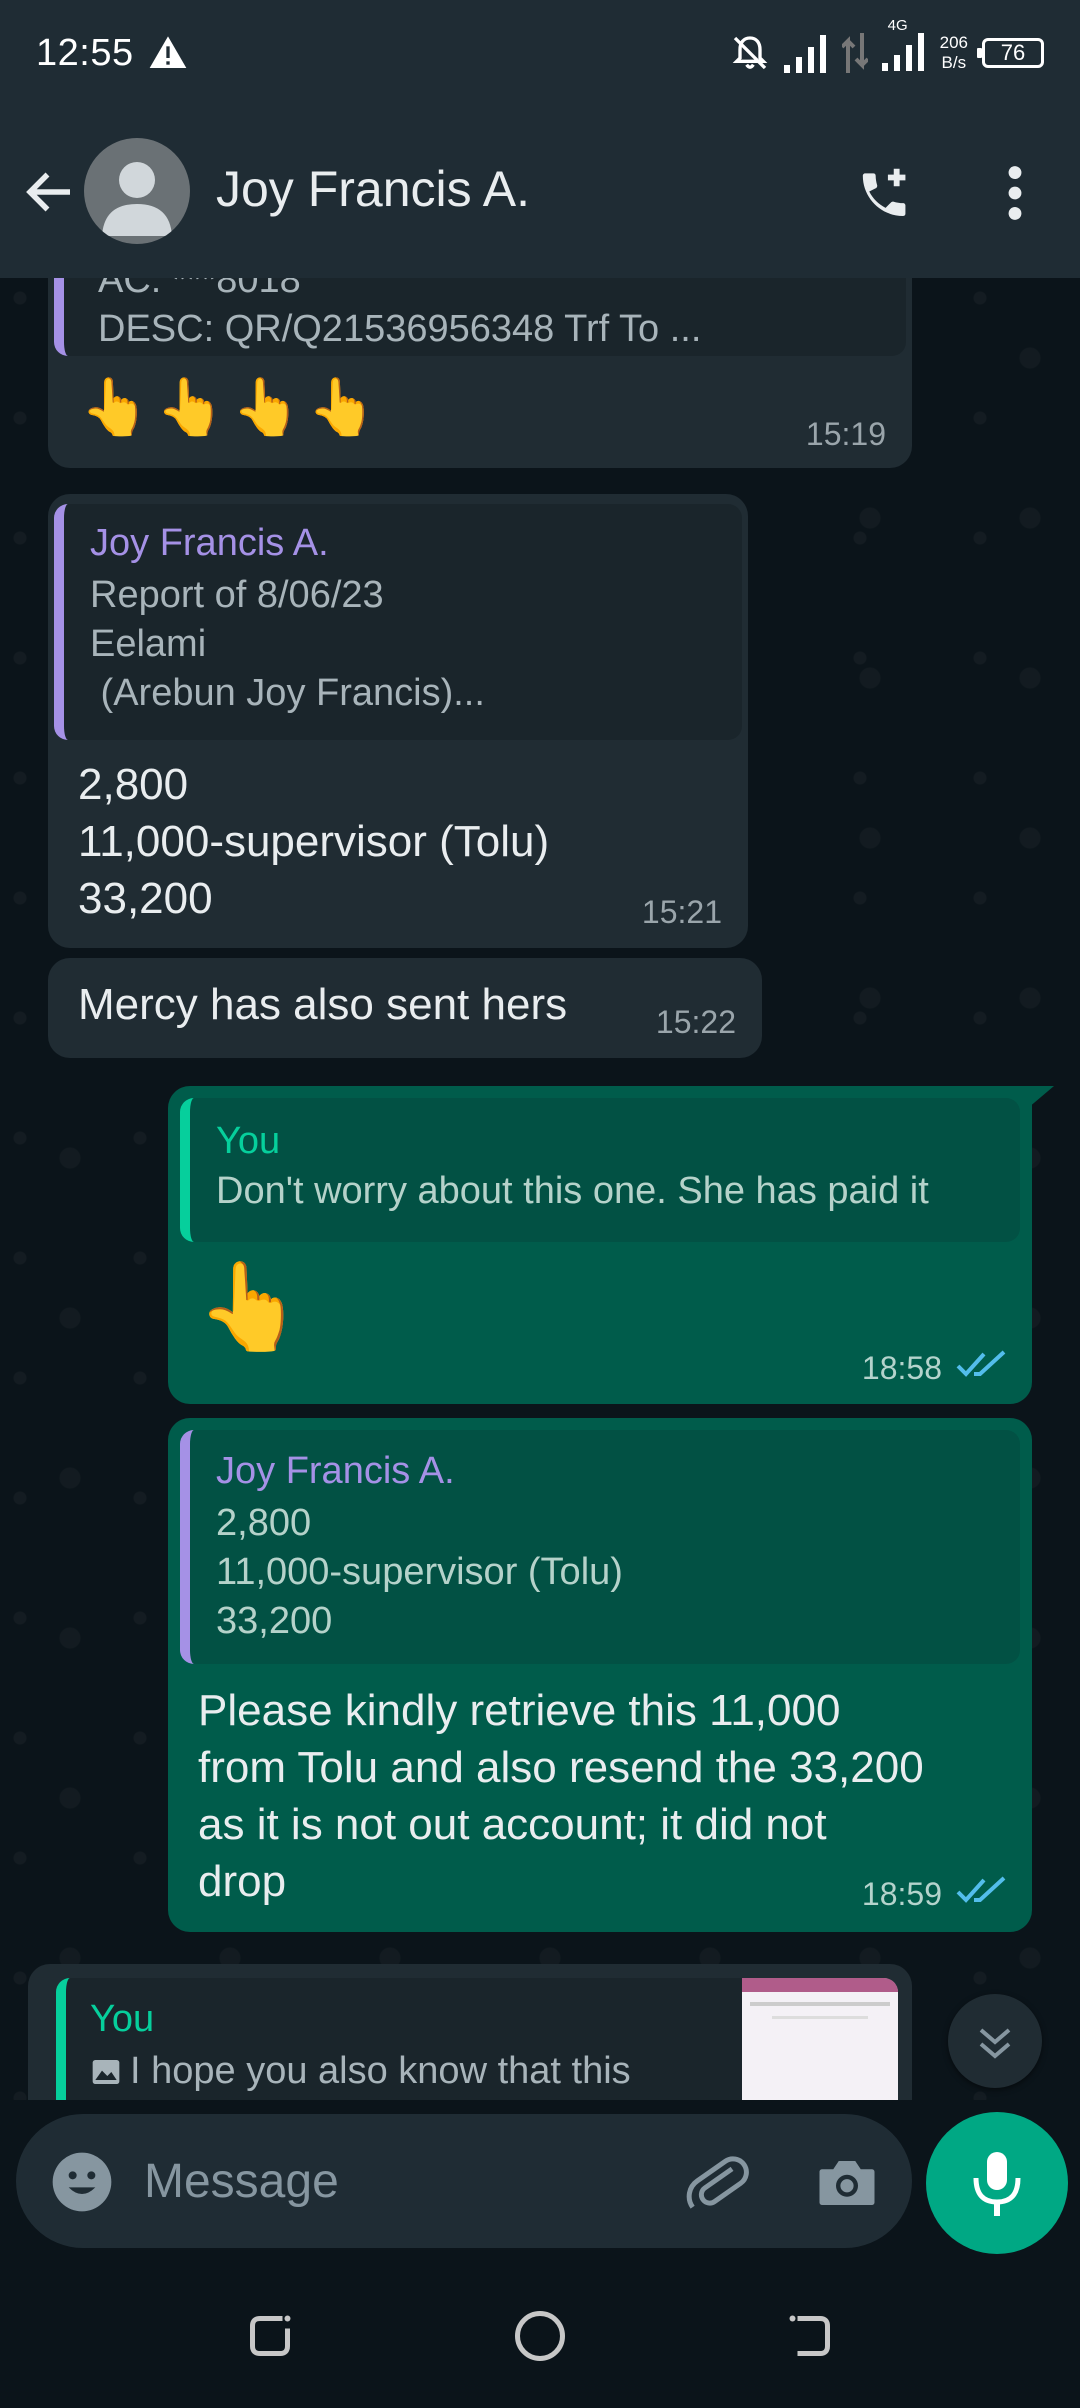  Describe the element at coordinates (885, 195) in the screenshot. I see `add-call-icon` at that location.